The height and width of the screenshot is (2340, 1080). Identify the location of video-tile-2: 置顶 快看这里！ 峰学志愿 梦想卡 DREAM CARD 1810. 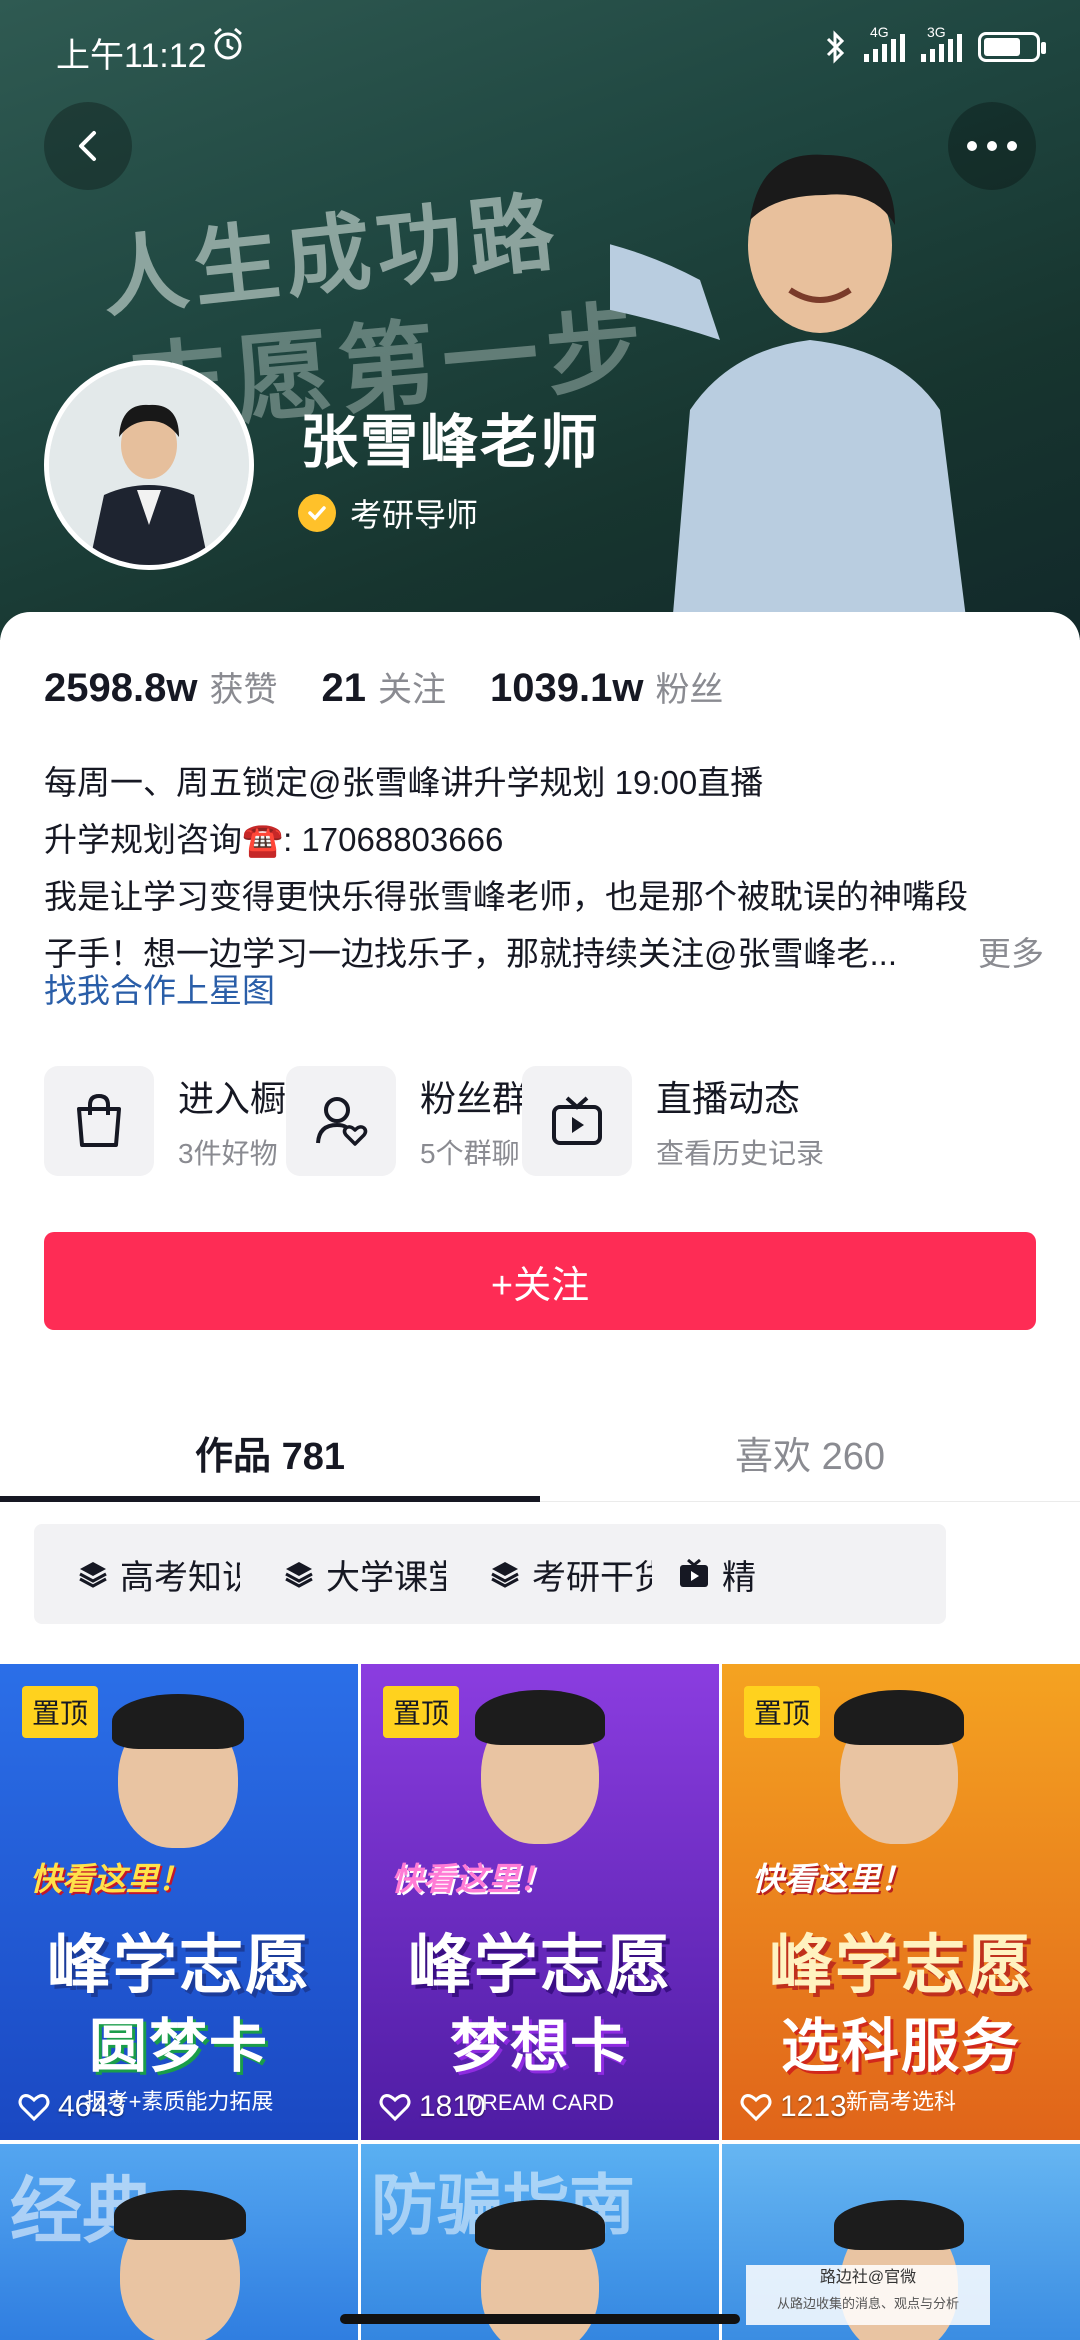
(540, 1902).